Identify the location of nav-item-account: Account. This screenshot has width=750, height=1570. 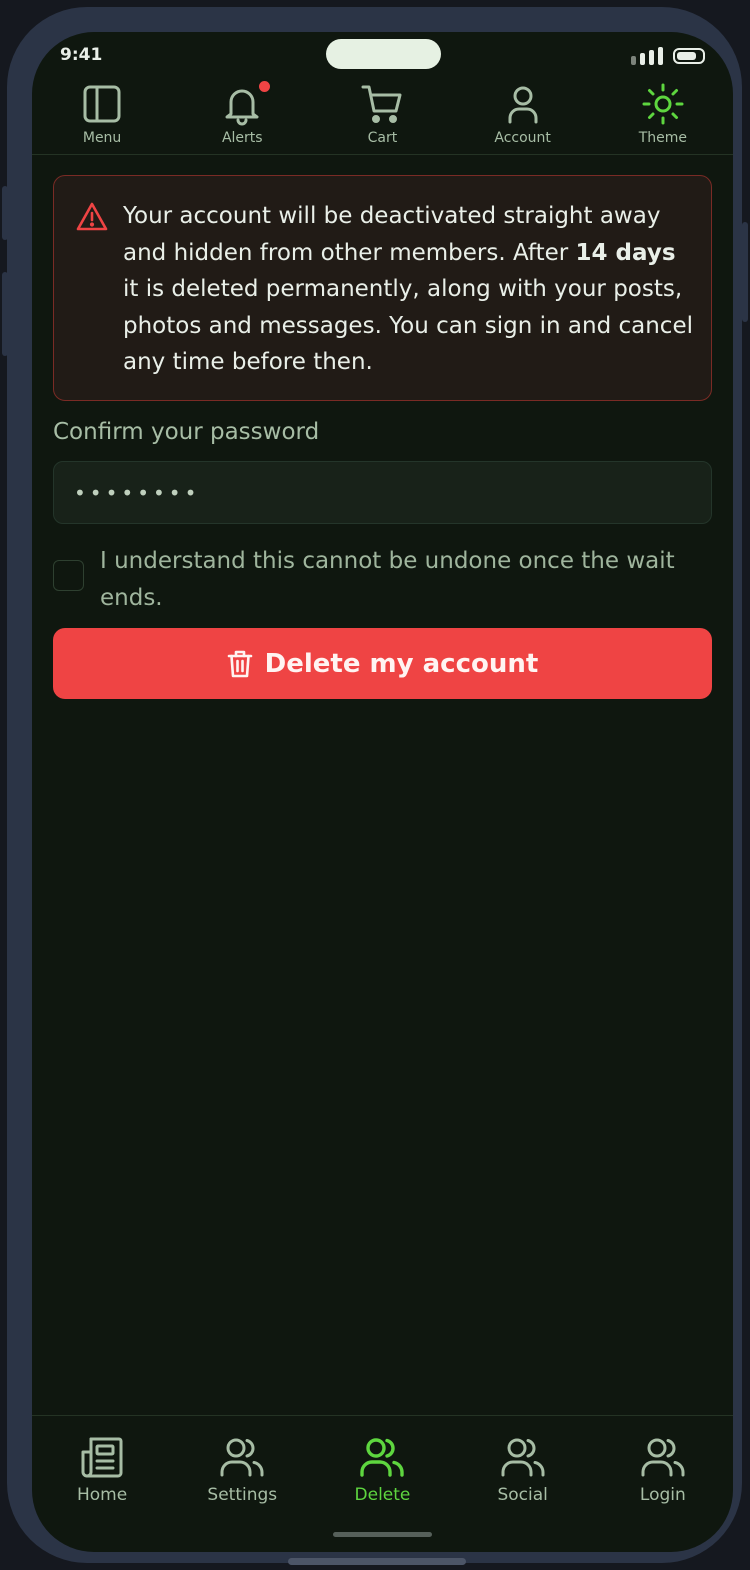
(523, 118).